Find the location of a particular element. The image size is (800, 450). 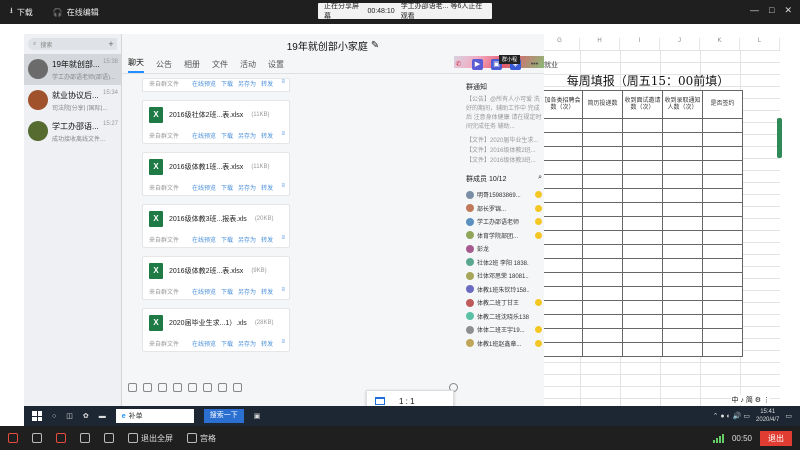

members-search-icon: ⌕ is located at coordinates (540, 179).